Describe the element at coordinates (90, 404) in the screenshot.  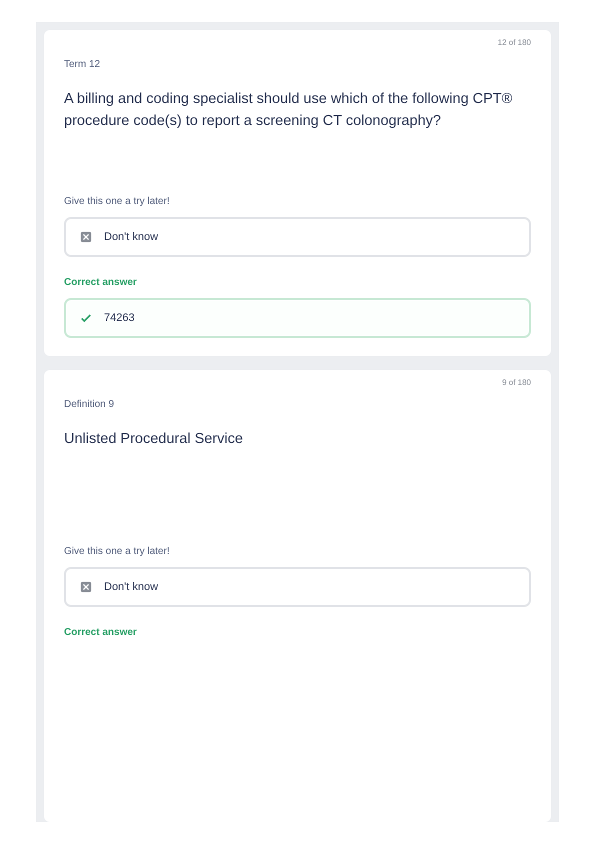
I see `side-label: Definition 9` at that location.